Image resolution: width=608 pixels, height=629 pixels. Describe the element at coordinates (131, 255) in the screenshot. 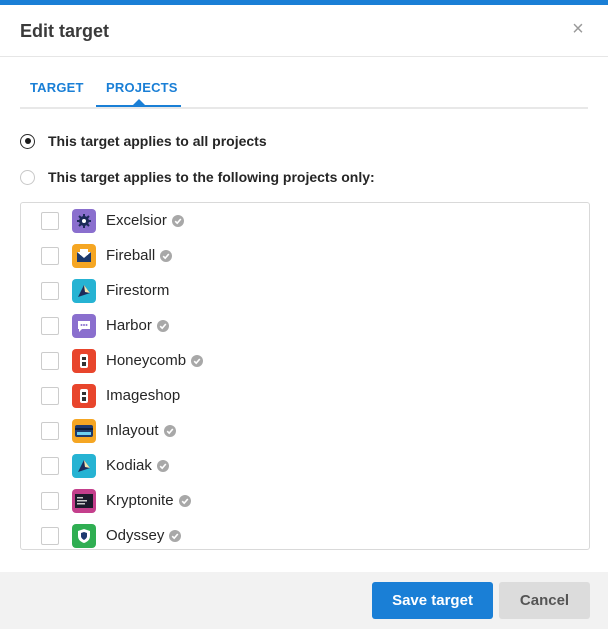

I see `project-name: Fireball` at that location.